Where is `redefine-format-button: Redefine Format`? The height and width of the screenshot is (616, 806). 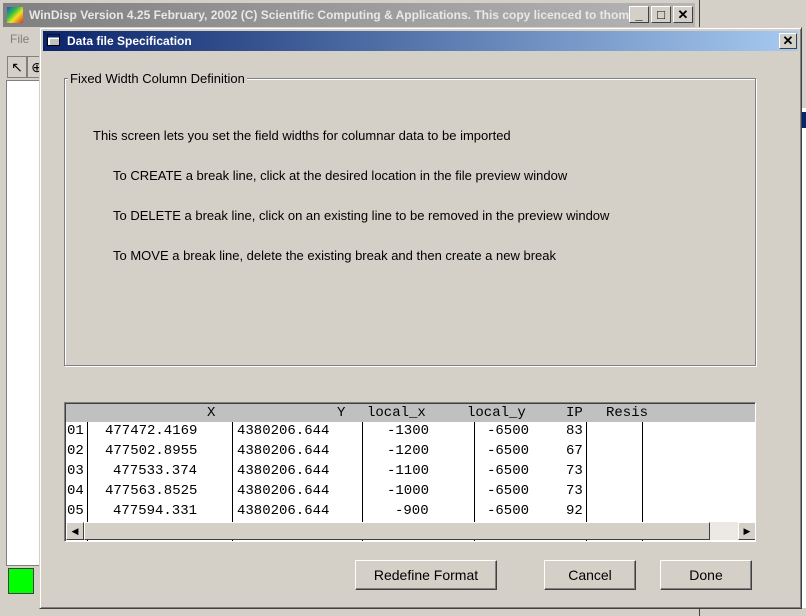 redefine-format-button: Redefine Format is located at coordinates (426, 575).